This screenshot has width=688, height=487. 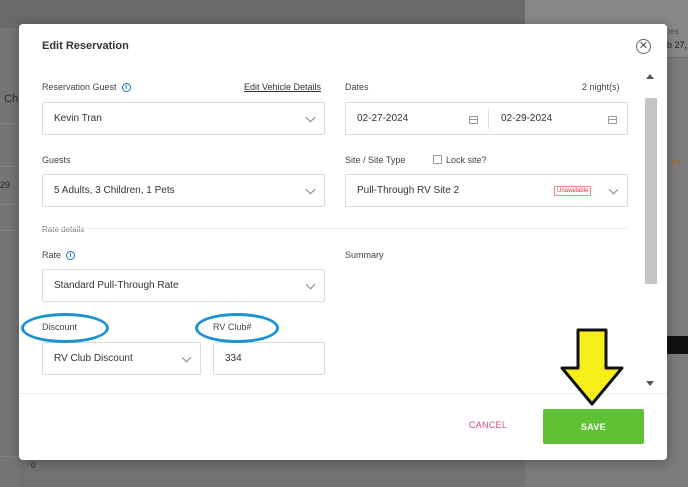 I want to click on background-dark-bar, so click(x=677, y=345).